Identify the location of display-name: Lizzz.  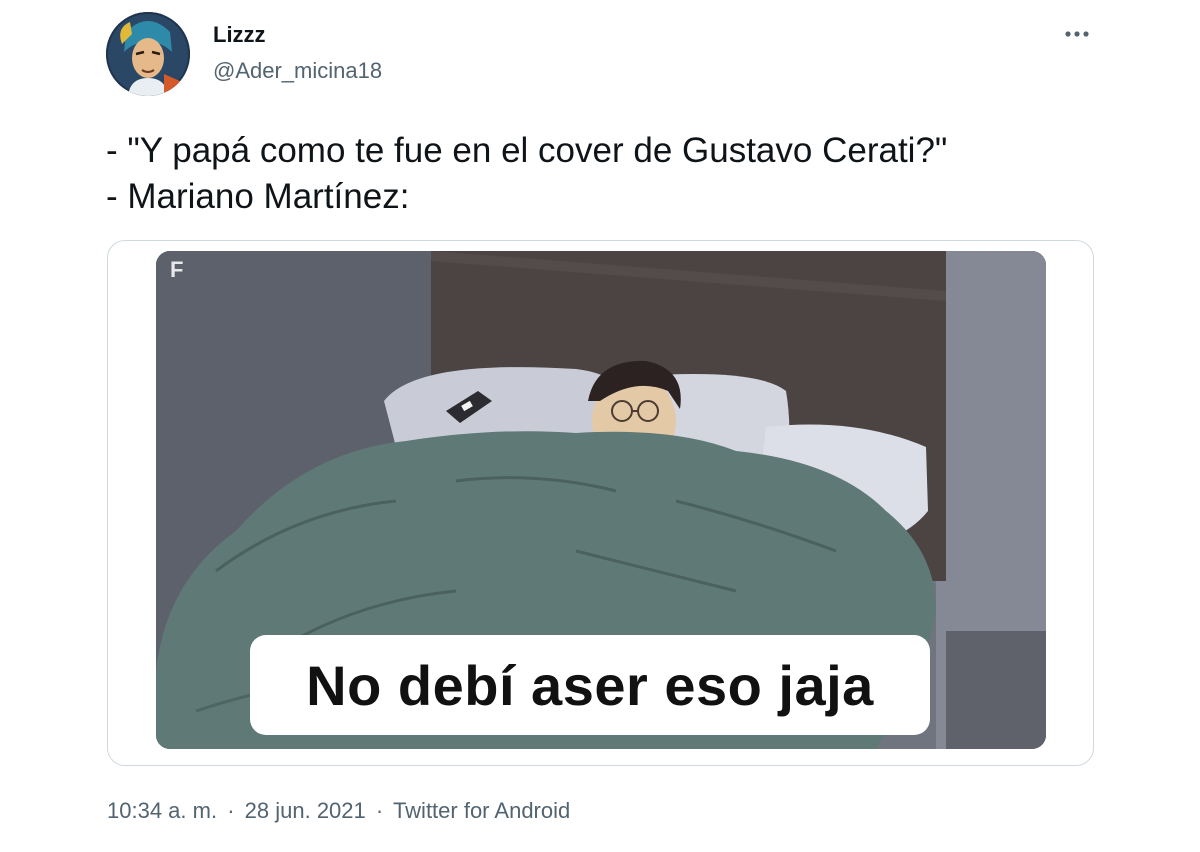
(239, 35).